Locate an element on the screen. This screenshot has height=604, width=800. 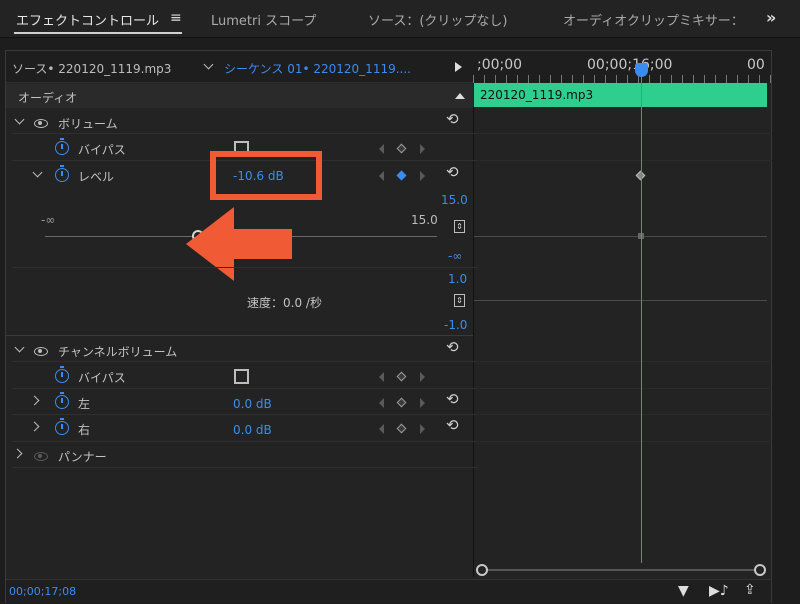
velocity-line is located at coordinates (620, 300).